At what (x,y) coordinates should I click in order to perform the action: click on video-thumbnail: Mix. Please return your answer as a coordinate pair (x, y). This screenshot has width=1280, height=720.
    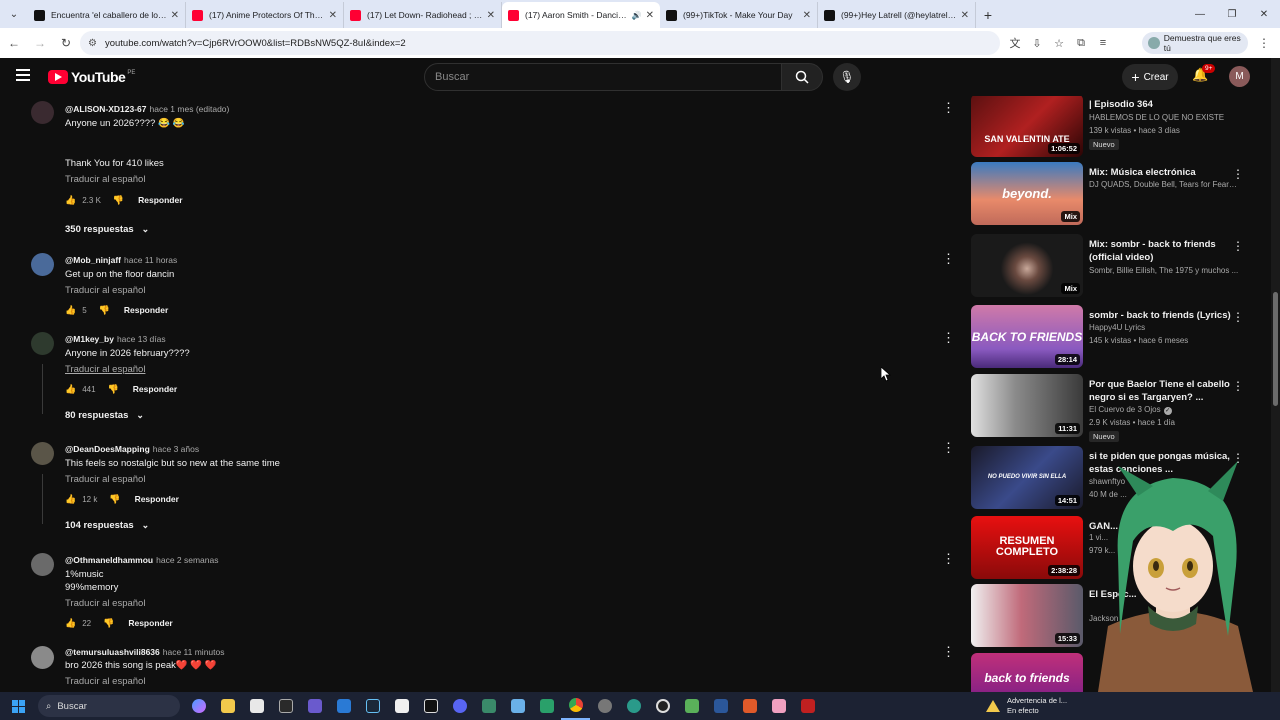
    Looking at the image, I should click on (1027, 265).